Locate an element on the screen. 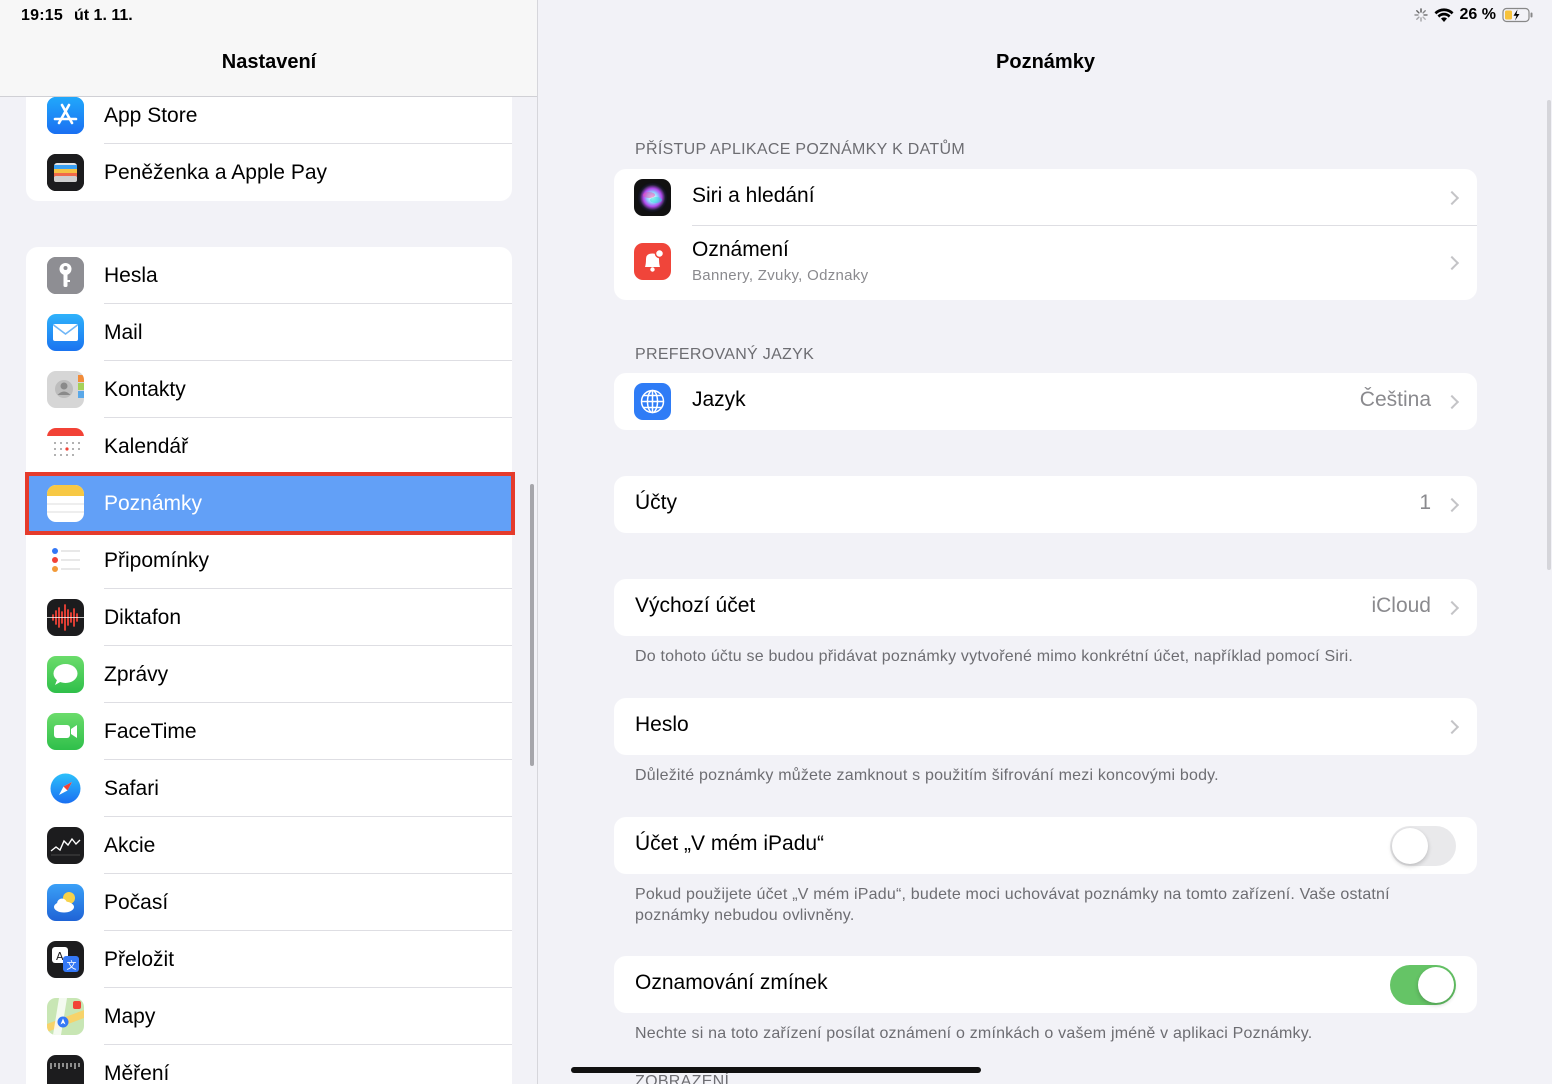 The width and height of the screenshot is (1552, 1084). section-header-data-access: PŘÍSTUP APLIKACE POZNÁMKY K DATŮM is located at coordinates (800, 149).